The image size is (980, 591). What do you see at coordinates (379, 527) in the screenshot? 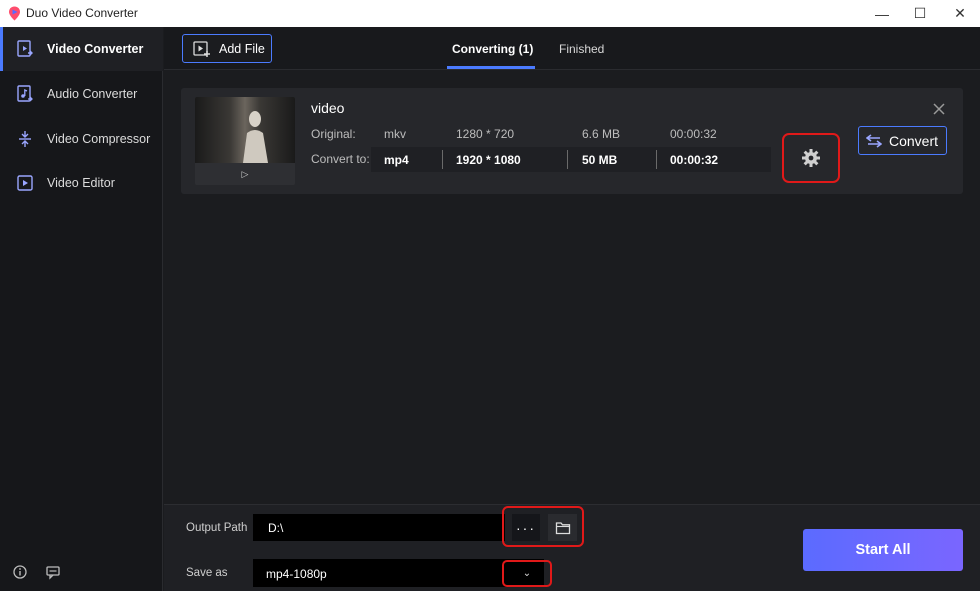
I see `output-path-input` at bounding box center [379, 527].